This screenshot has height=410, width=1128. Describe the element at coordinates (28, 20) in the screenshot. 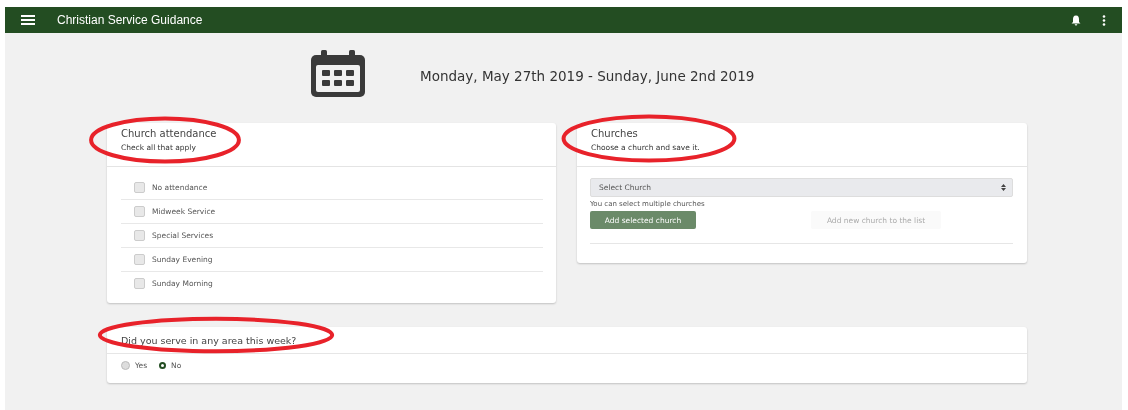

I see `menu-icon` at that location.